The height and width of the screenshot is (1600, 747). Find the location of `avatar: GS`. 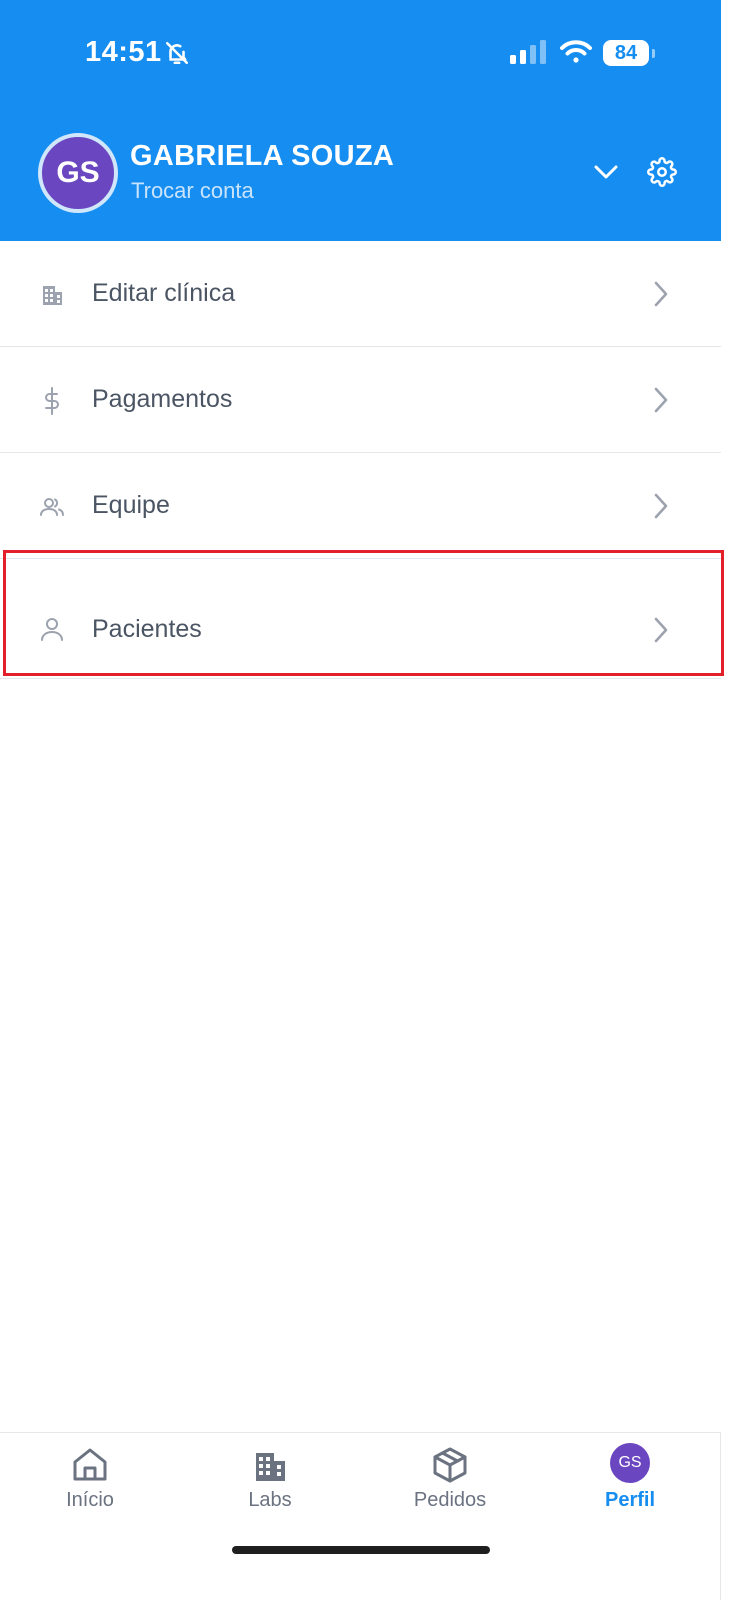

avatar: GS is located at coordinates (630, 1463).